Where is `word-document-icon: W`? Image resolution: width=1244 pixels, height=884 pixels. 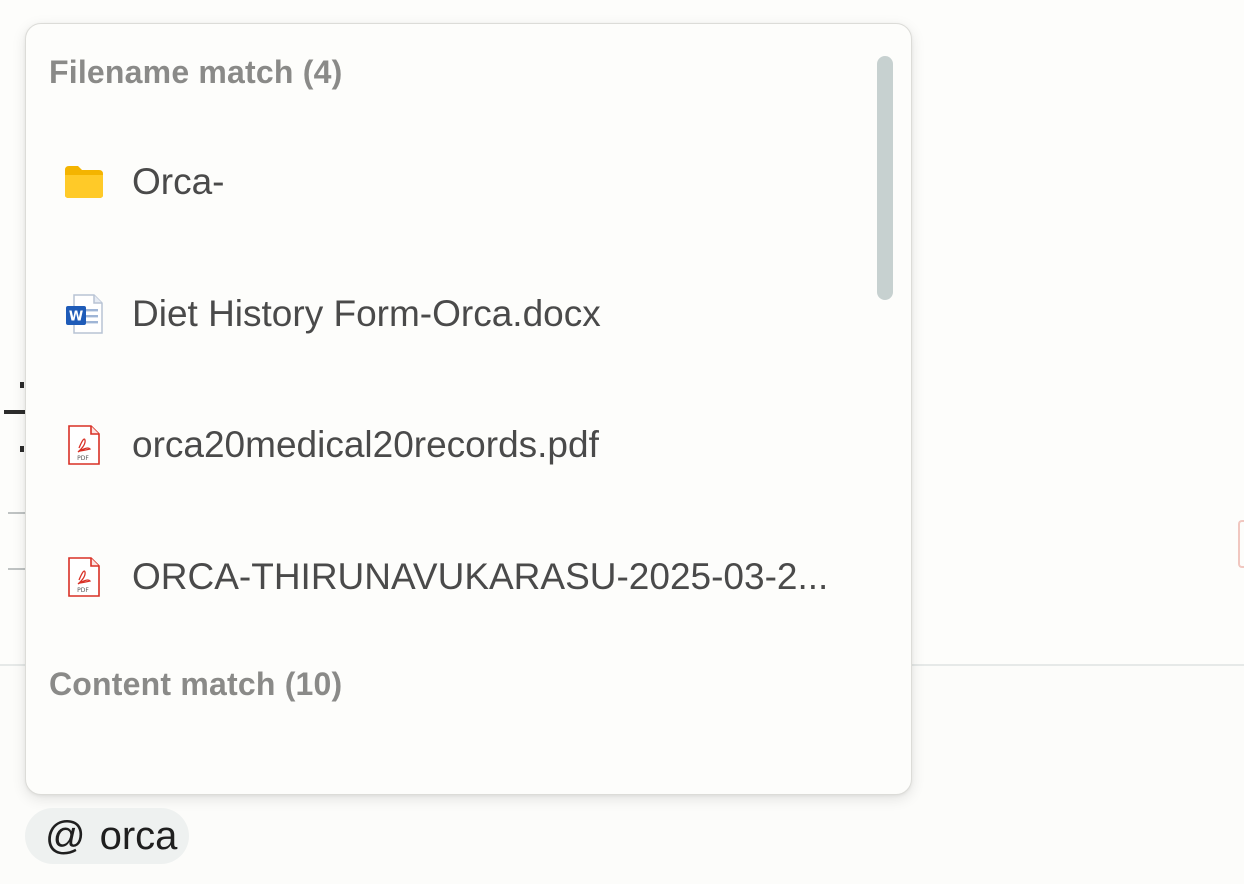
word-document-icon: W is located at coordinates (84, 314).